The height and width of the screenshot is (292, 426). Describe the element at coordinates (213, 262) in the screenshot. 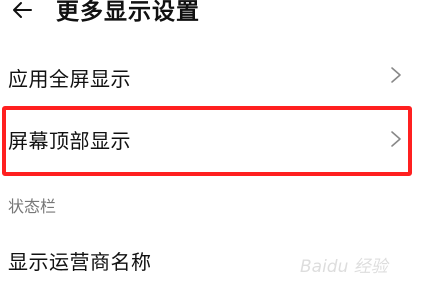

I see `setting-show-carrier-name: 显示运营商名称` at that location.